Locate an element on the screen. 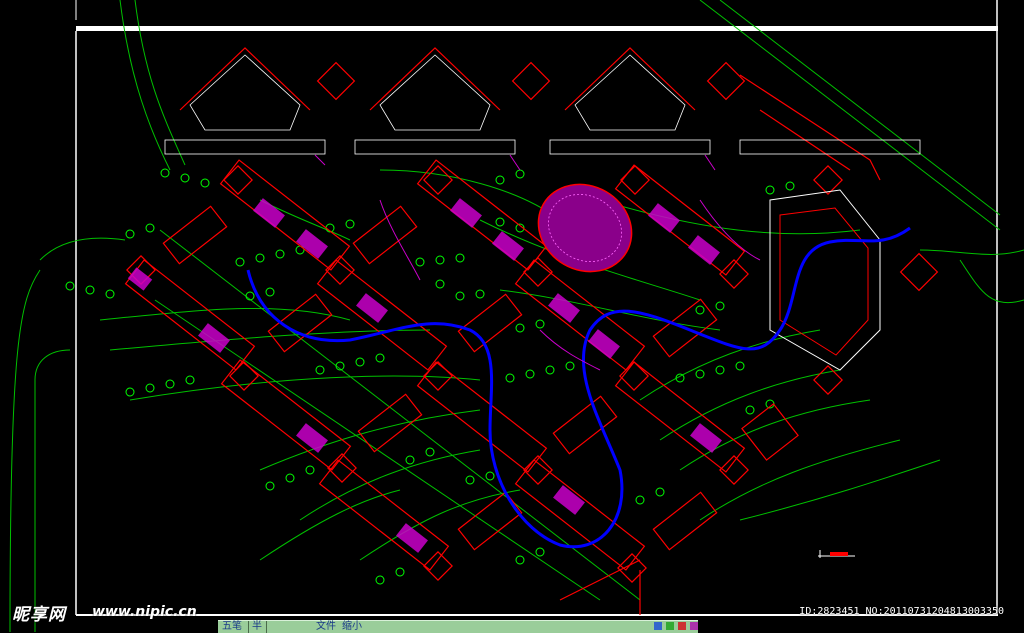 The width and height of the screenshot is (1024, 633). status-zoom-out: 缩小 is located at coordinates (352, 627).